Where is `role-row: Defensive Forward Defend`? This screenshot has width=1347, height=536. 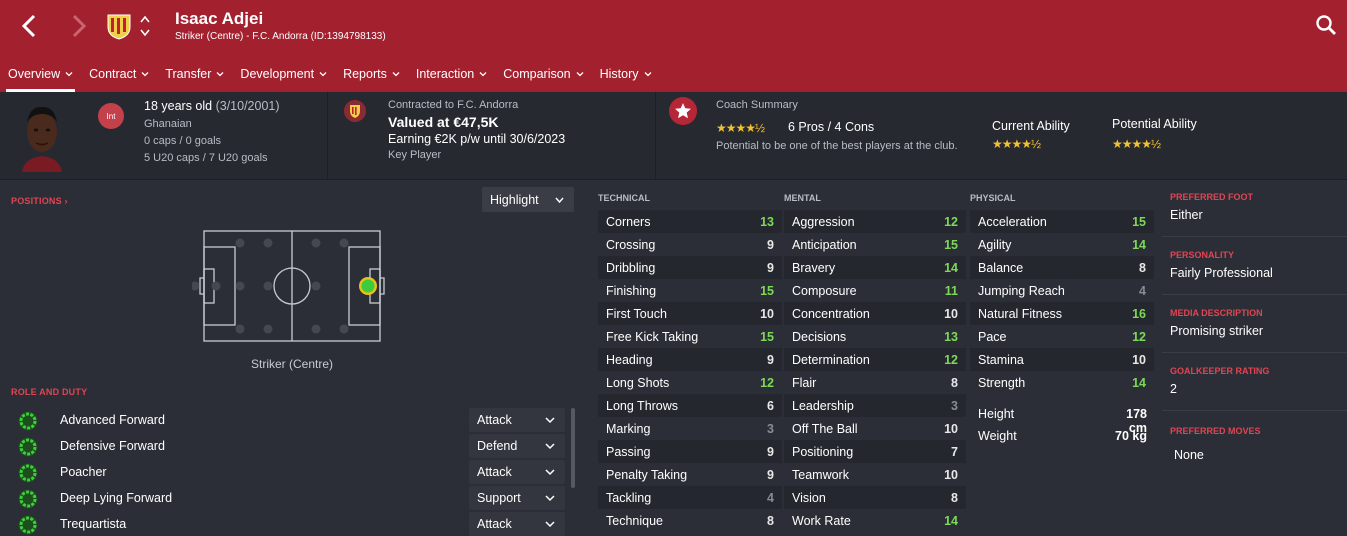 role-row: Defensive Forward Defend is located at coordinates (291, 446).